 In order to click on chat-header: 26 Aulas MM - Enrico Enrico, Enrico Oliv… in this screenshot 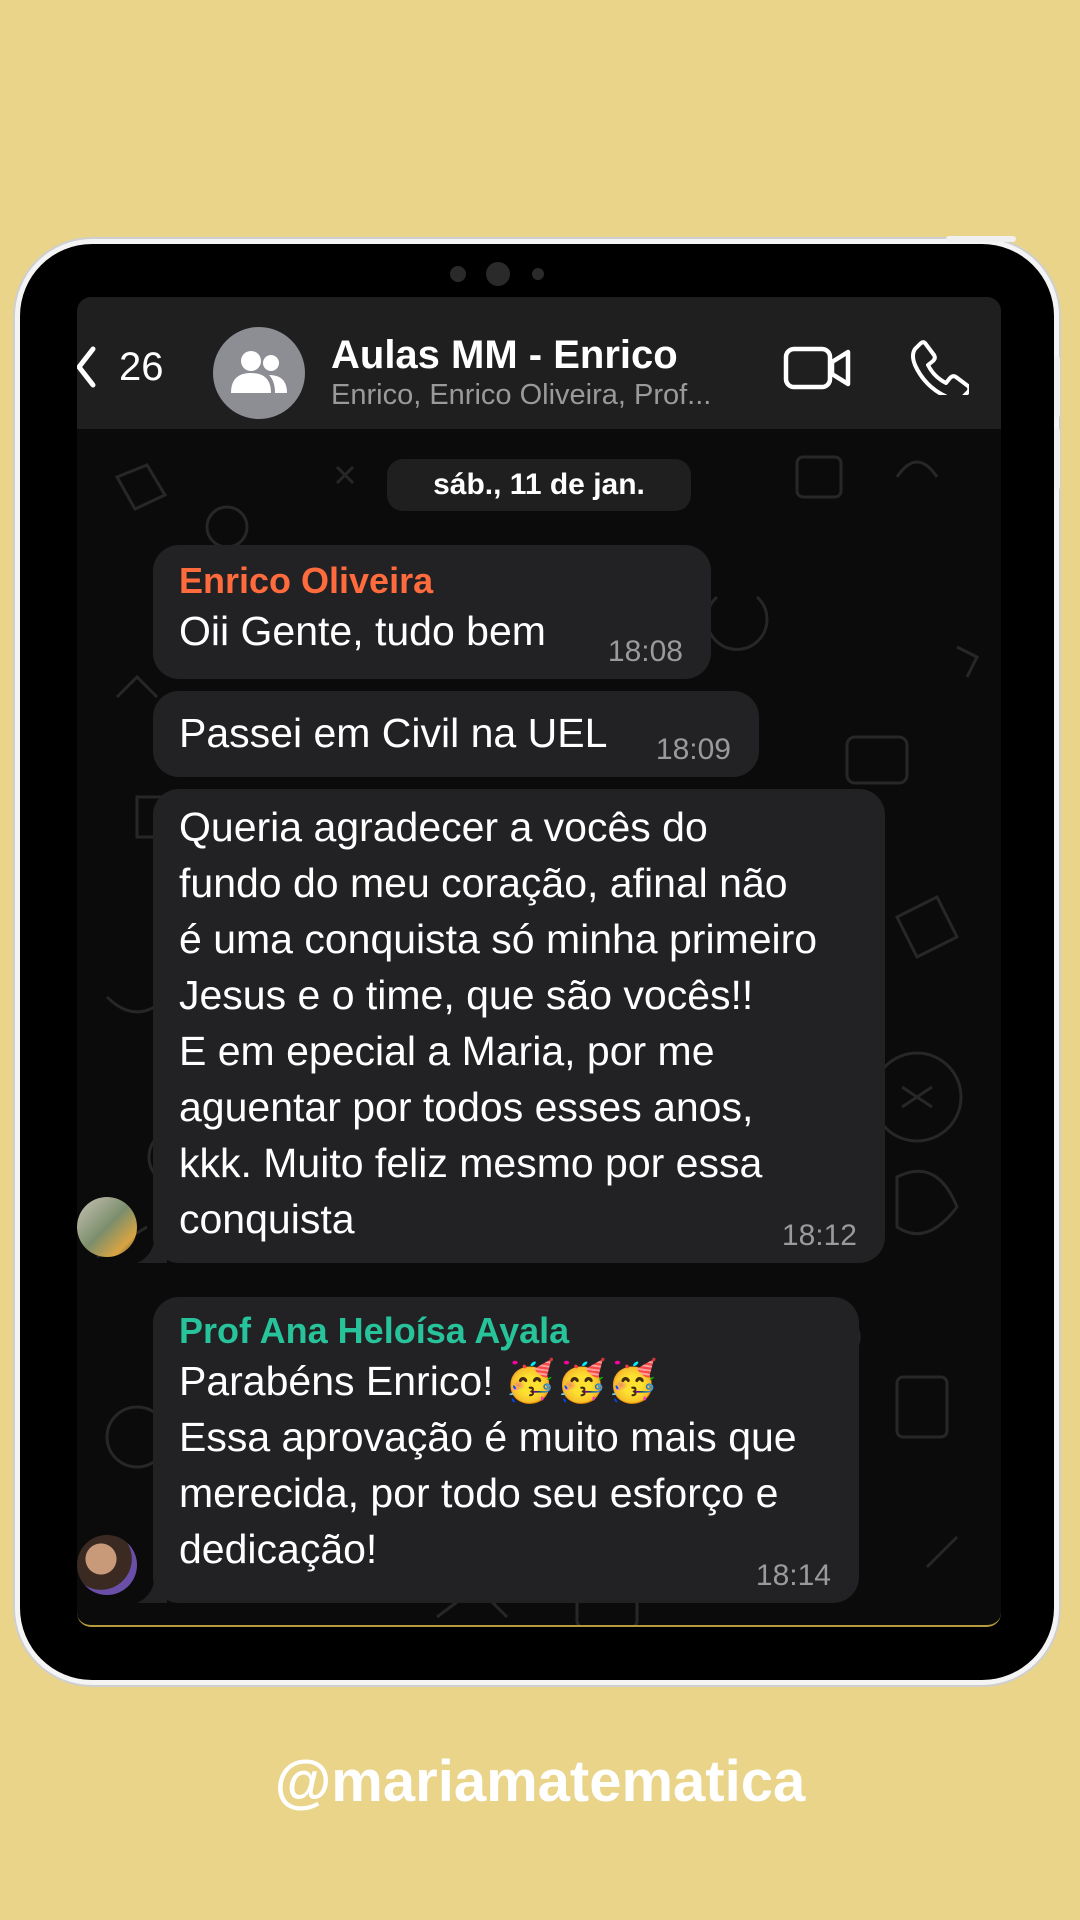, I will do `click(539, 363)`.